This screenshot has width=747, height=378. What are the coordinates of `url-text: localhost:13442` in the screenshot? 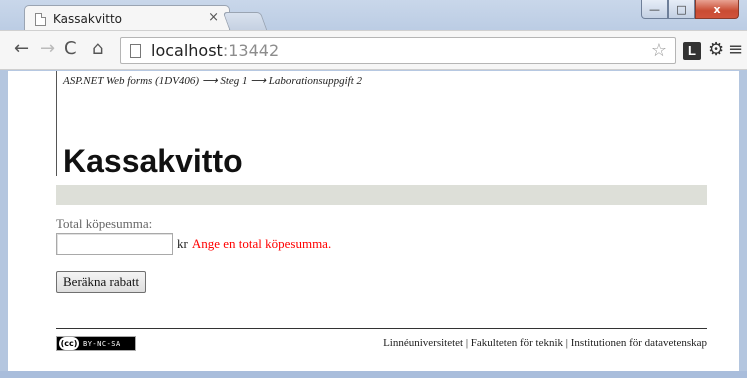 It's located at (215, 50).